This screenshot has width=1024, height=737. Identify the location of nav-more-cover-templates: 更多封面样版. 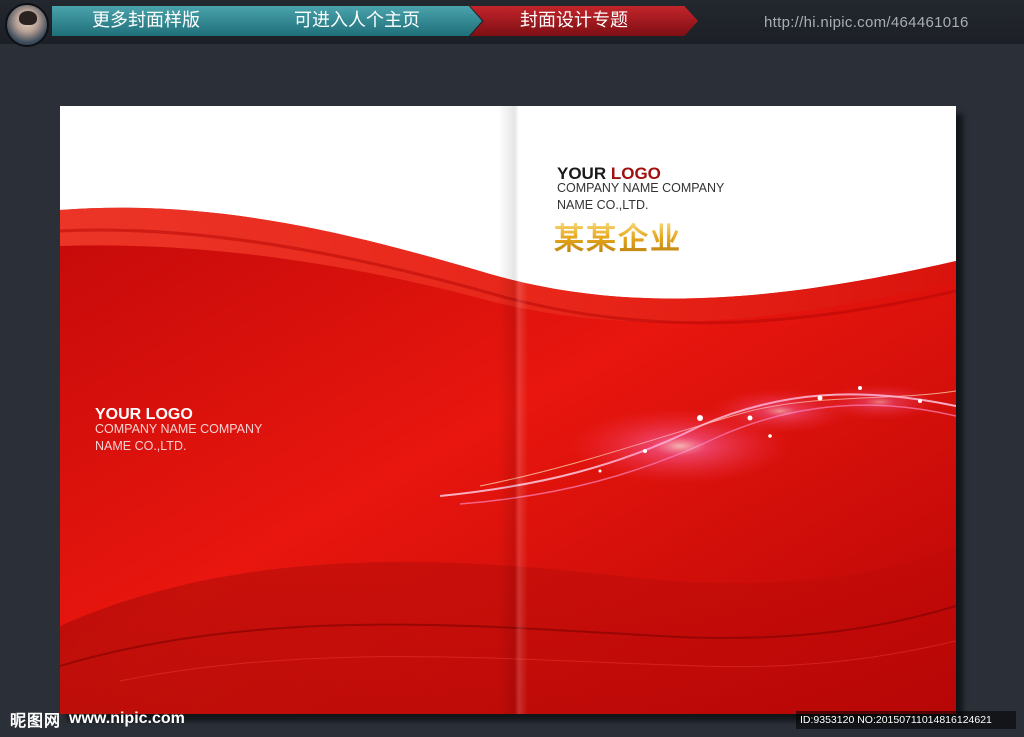
(166, 21).